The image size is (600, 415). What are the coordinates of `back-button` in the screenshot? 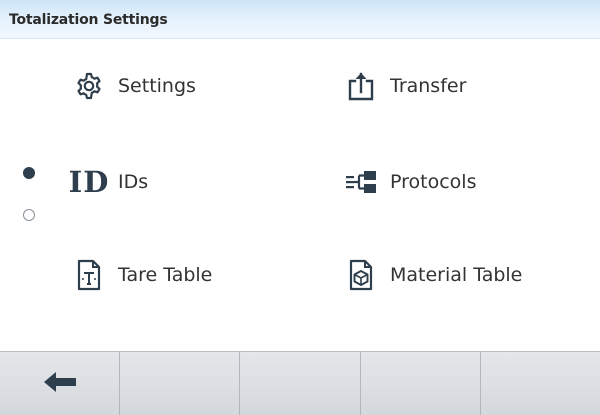 It's located at (60, 383).